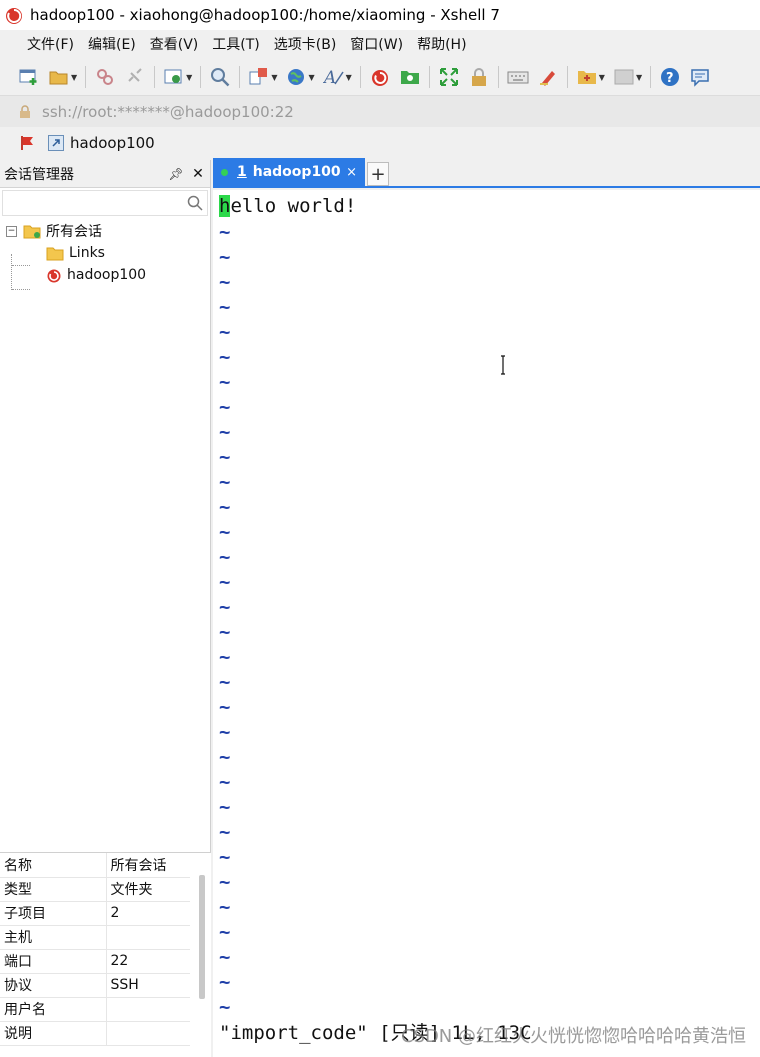 The width and height of the screenshot is (760, 1057). Describe the element at coordinates (380, 111) in the screenshot. I see `address-bar: ssh://root:*******@hadoop100:22` at that location.